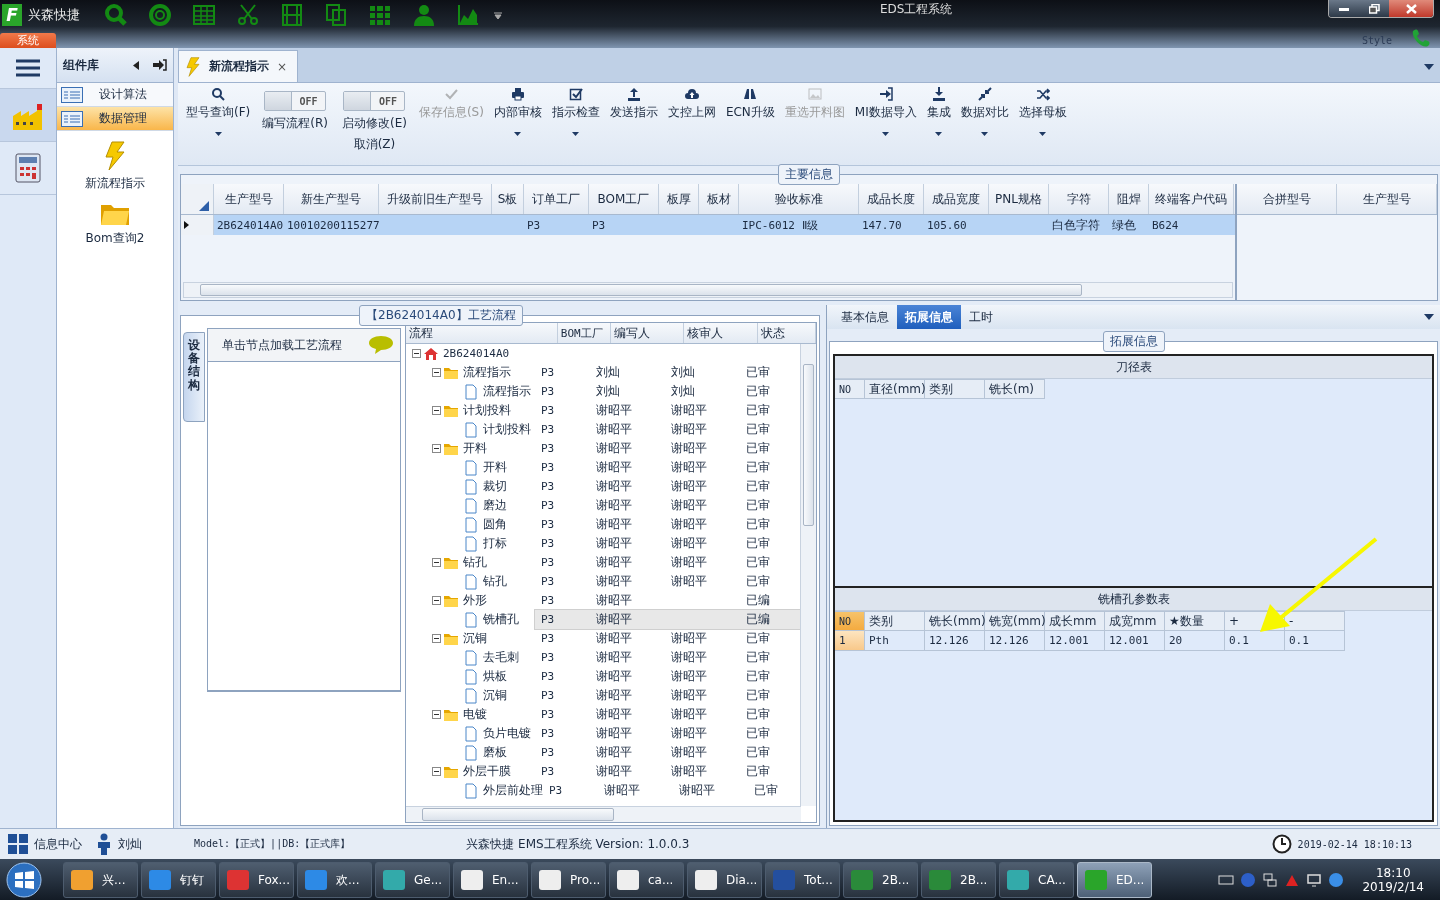 Image resolution: width=1440 pixels, height=900 pixels. Describe the element at coordinates (984, 111) in the screenshot. I see `toolbar-button: 数据对比` at that location.